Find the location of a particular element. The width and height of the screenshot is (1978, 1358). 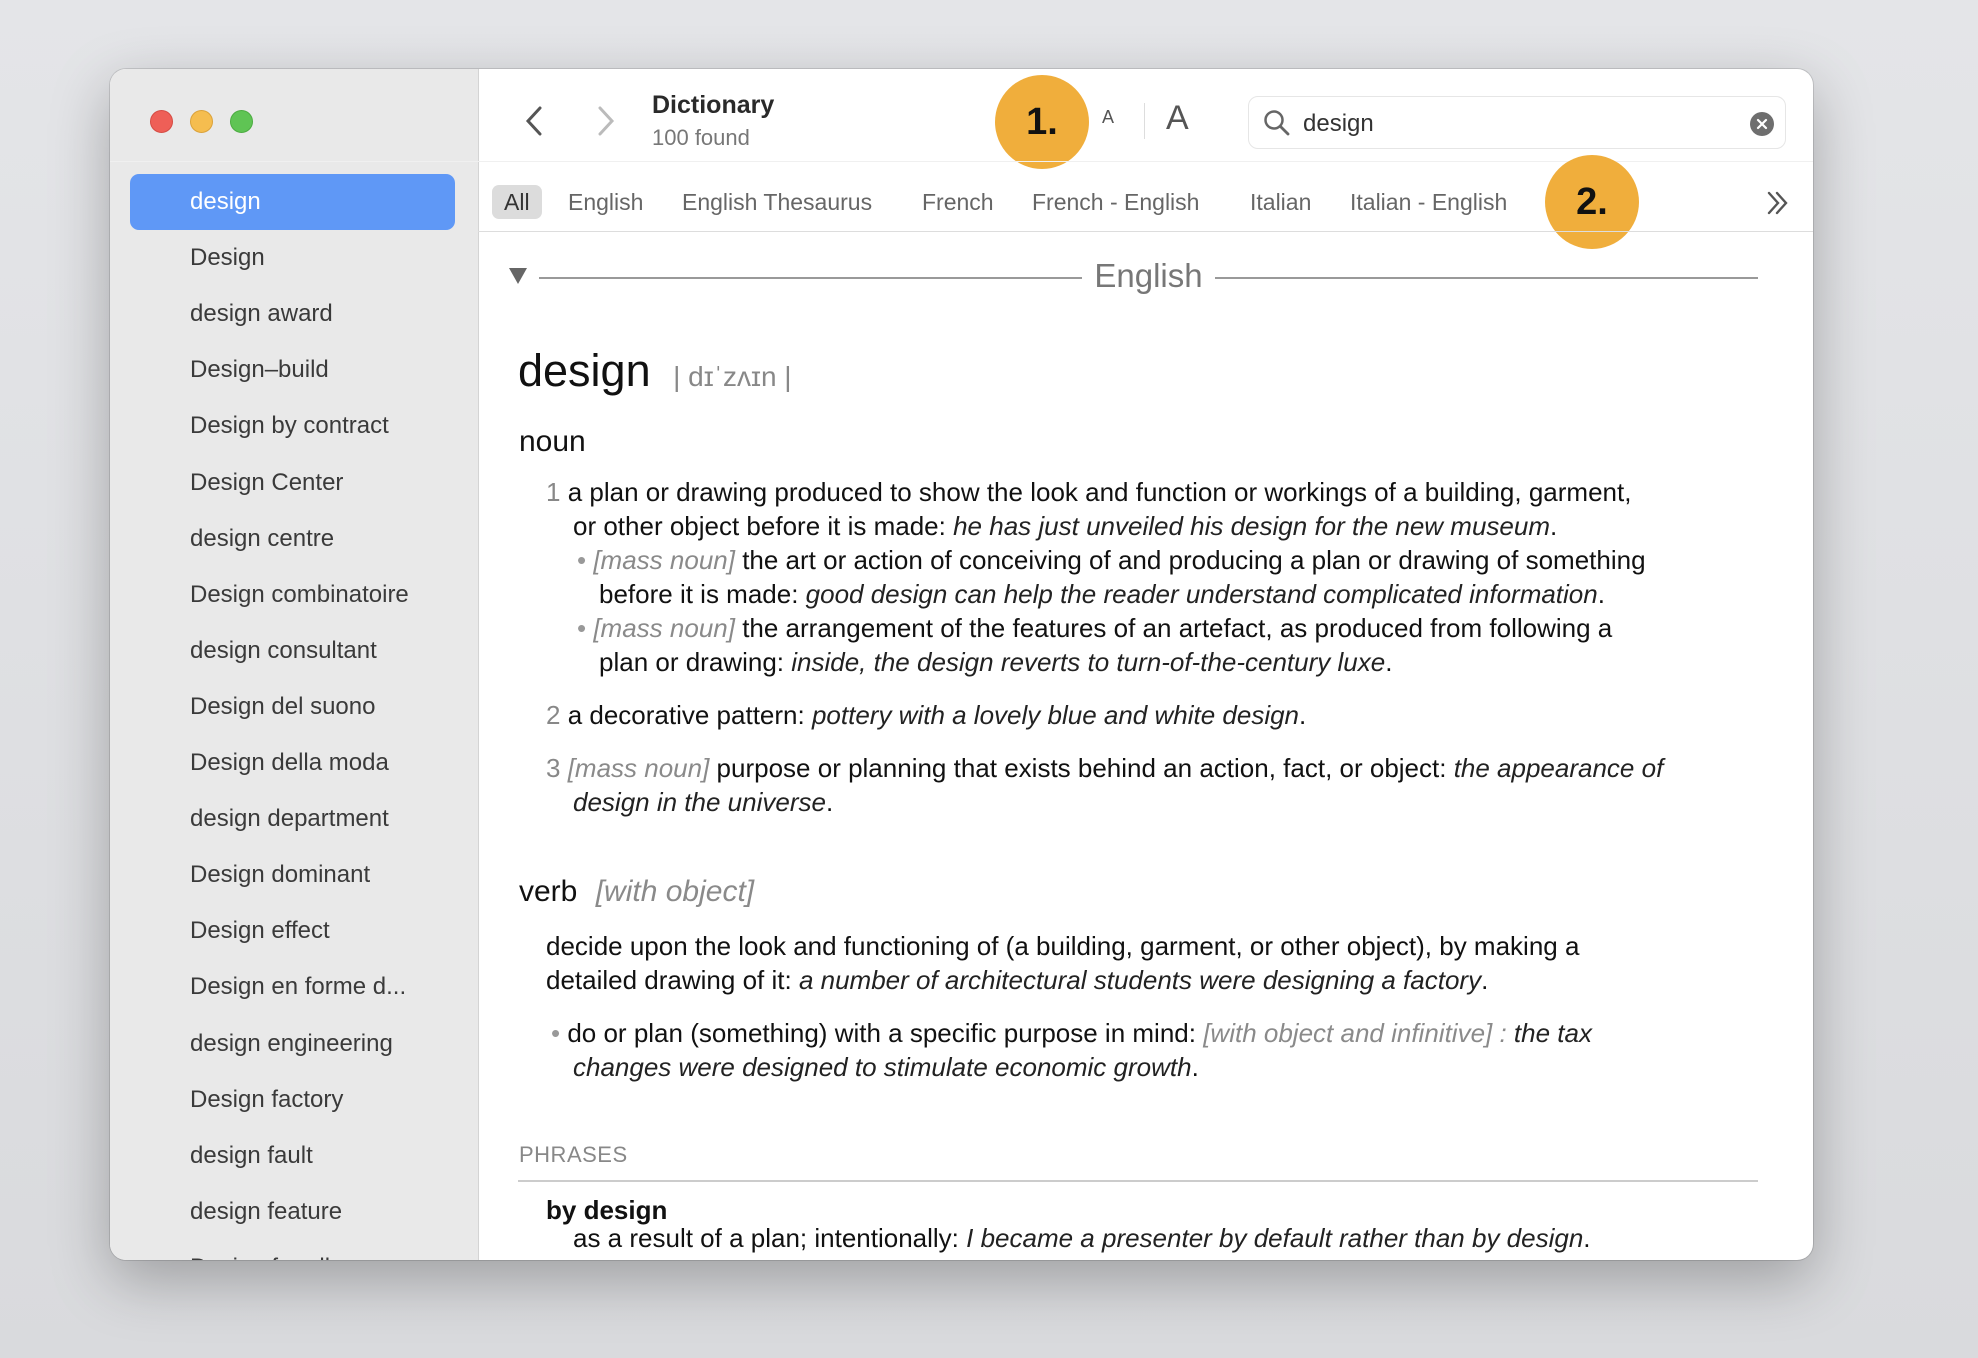

sidebar-item: design is located at coordinates (225, 202).